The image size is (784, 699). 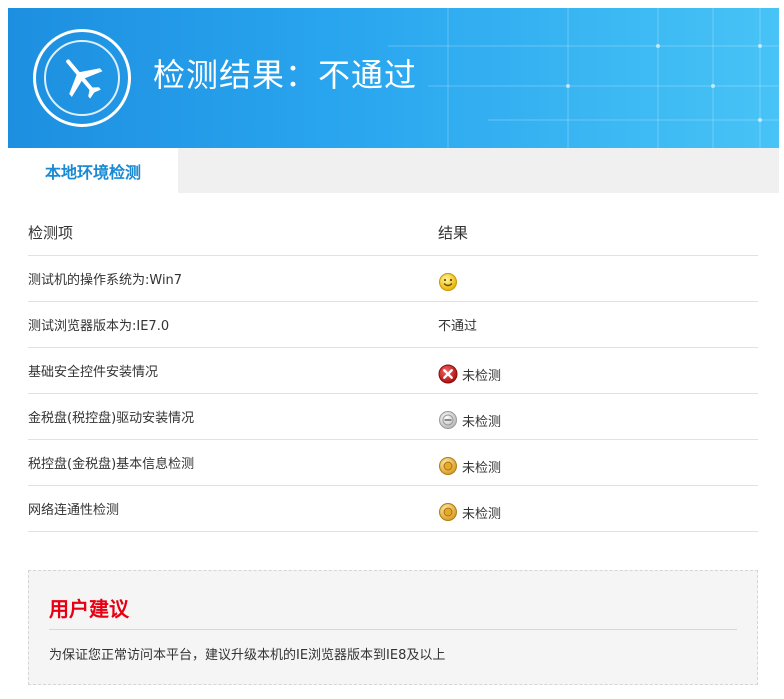 I want to click on row-result, so click(x=450, y=278).